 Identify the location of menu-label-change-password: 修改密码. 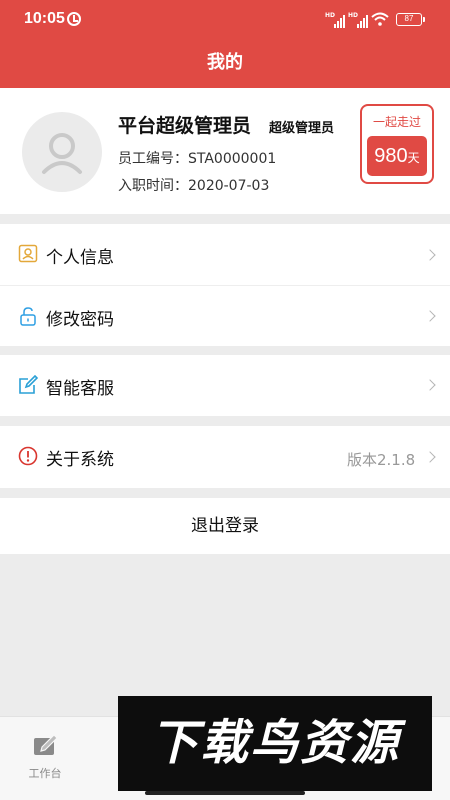
(80, 320).